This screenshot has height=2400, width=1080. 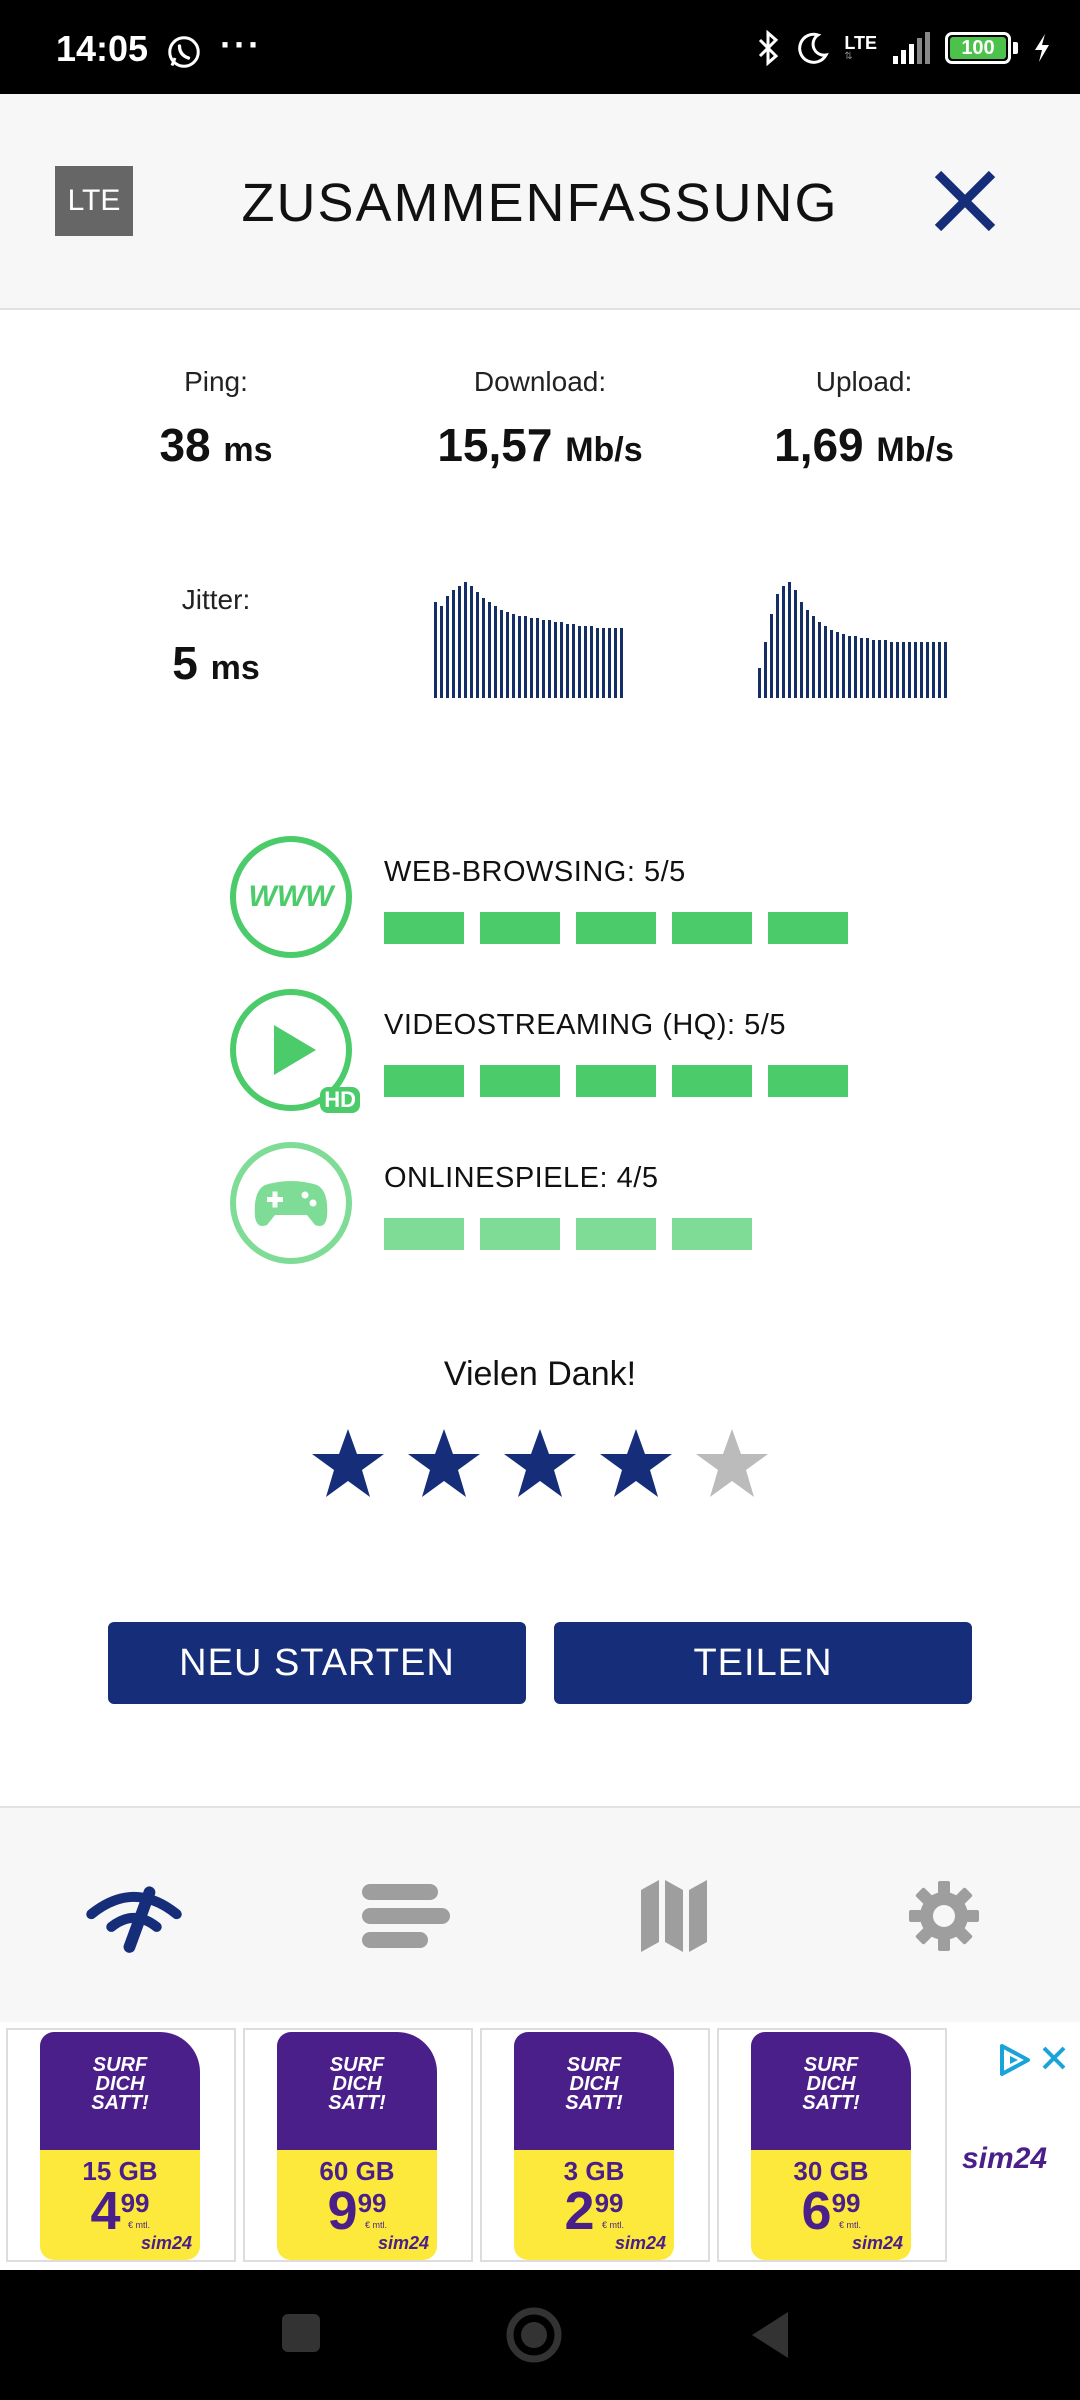 I want to click on gamepad-shape-icon, so click(x=291, y=1203).